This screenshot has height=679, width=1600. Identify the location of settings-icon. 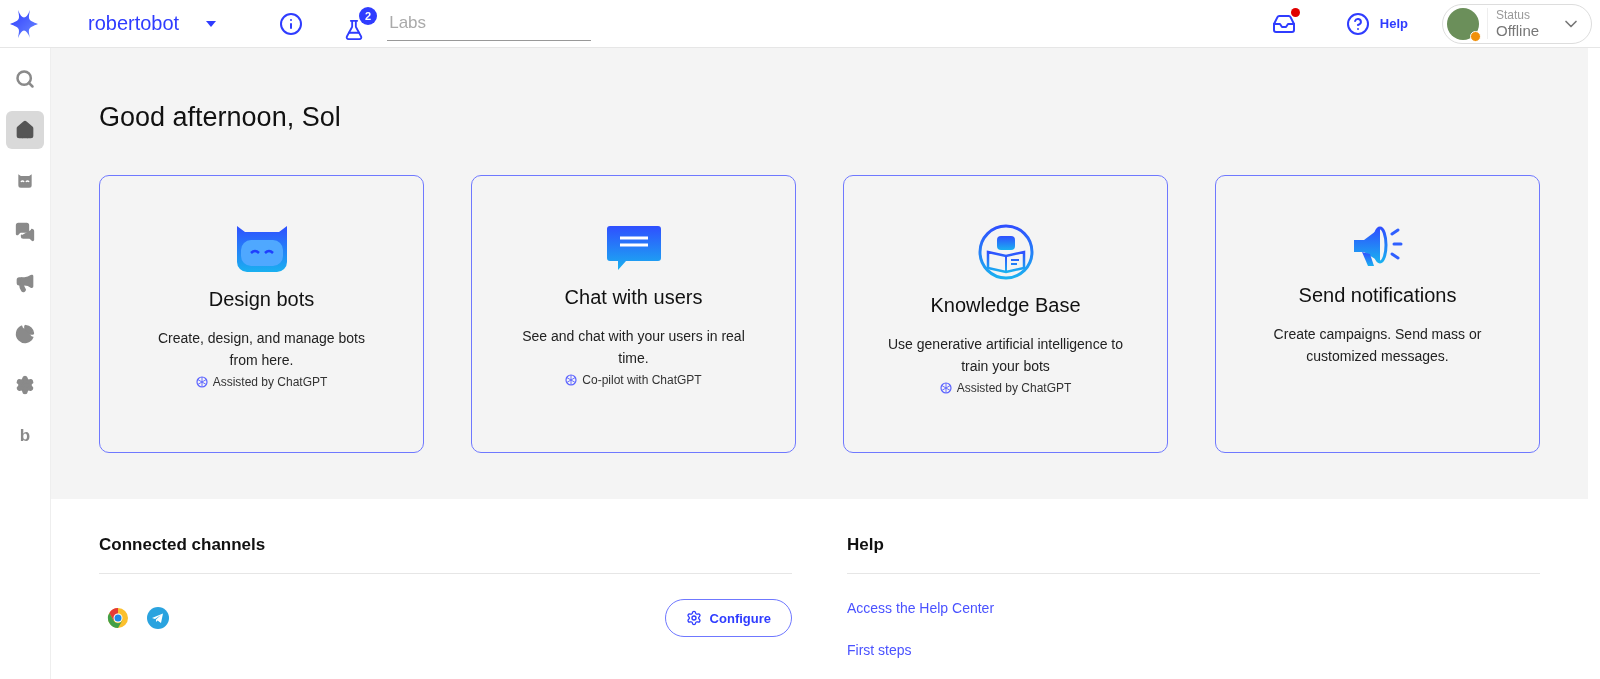
(25, 385).